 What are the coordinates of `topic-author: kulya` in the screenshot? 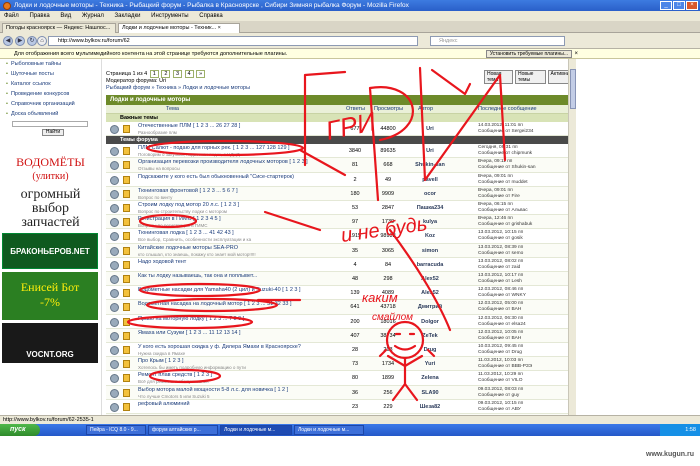 It's located at (430, 222).